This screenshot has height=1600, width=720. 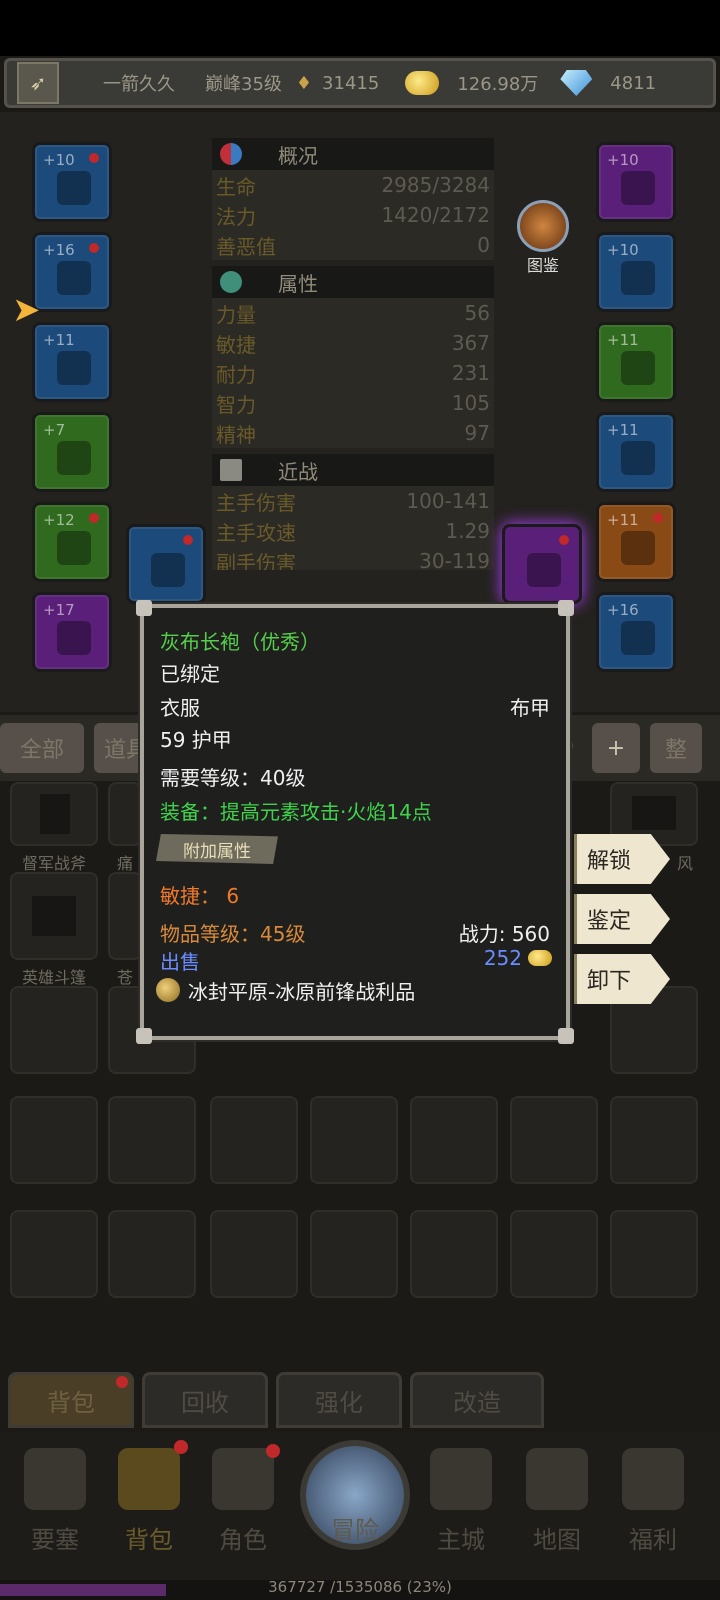 I want to click on stat-name: 敏捷, so click(x=236, y=344).